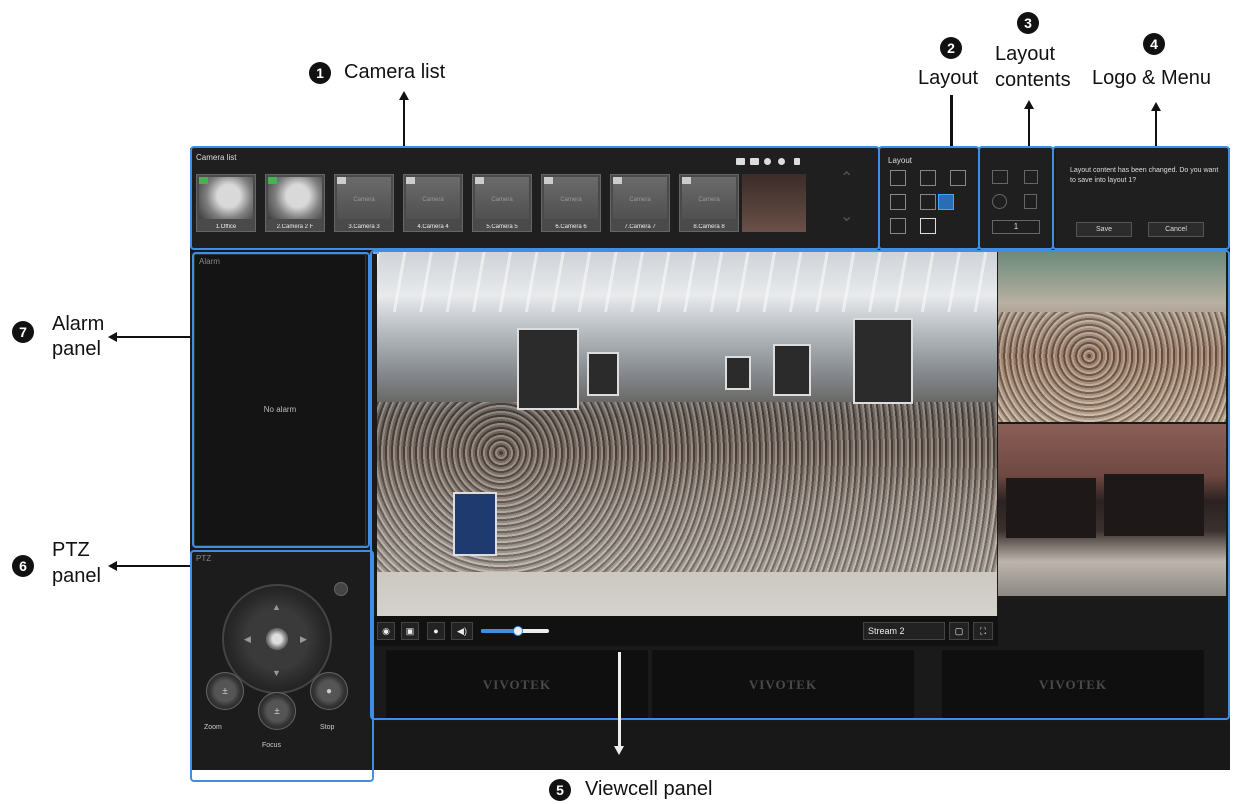 Image resolution: width=1245 pixels, height=804 pixels. I want to click on shop-window, so click(1154, 505).